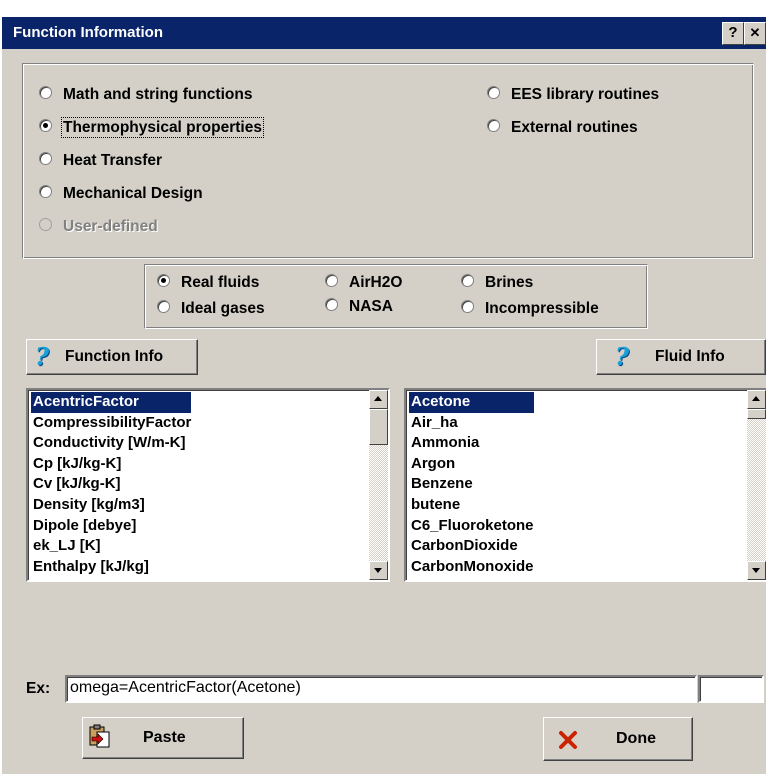 This screenshot has height=774, width=766. Describe the element at coordinates (121, 194) in the screenshot. I see `radio-mechanical-design: Mechanical Design` at that location.